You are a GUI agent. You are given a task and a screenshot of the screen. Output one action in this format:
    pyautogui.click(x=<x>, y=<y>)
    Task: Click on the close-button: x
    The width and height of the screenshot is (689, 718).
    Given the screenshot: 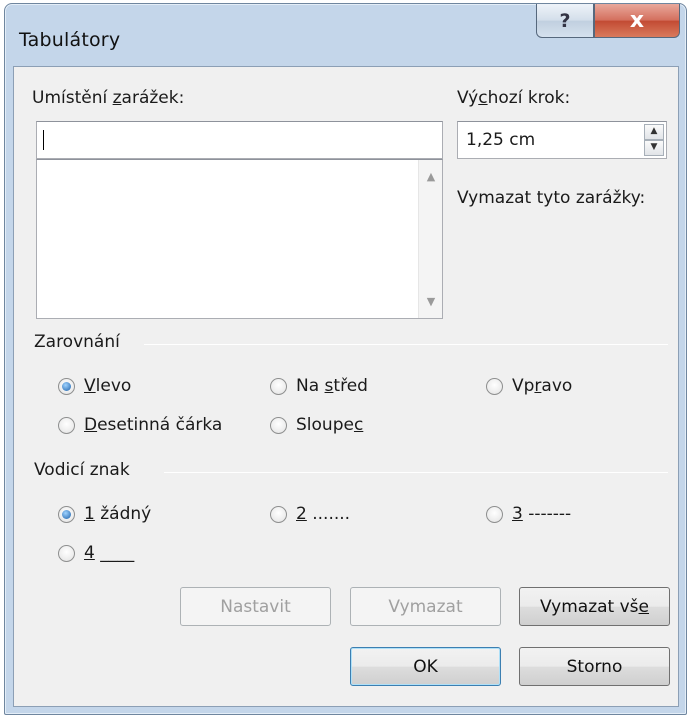 What is the action you would take?
    pyautogui.click(x=637, y=21)
    